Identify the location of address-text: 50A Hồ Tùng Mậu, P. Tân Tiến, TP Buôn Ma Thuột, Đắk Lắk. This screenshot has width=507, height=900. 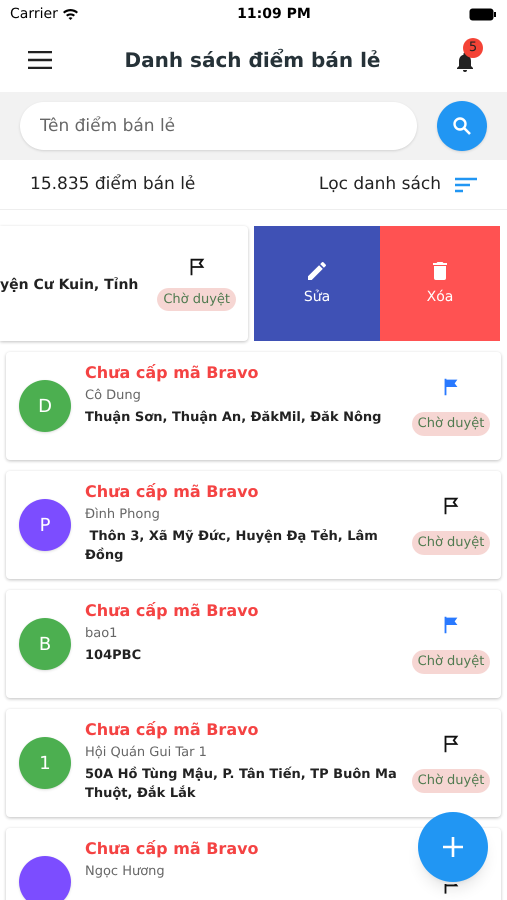
(241, 784).